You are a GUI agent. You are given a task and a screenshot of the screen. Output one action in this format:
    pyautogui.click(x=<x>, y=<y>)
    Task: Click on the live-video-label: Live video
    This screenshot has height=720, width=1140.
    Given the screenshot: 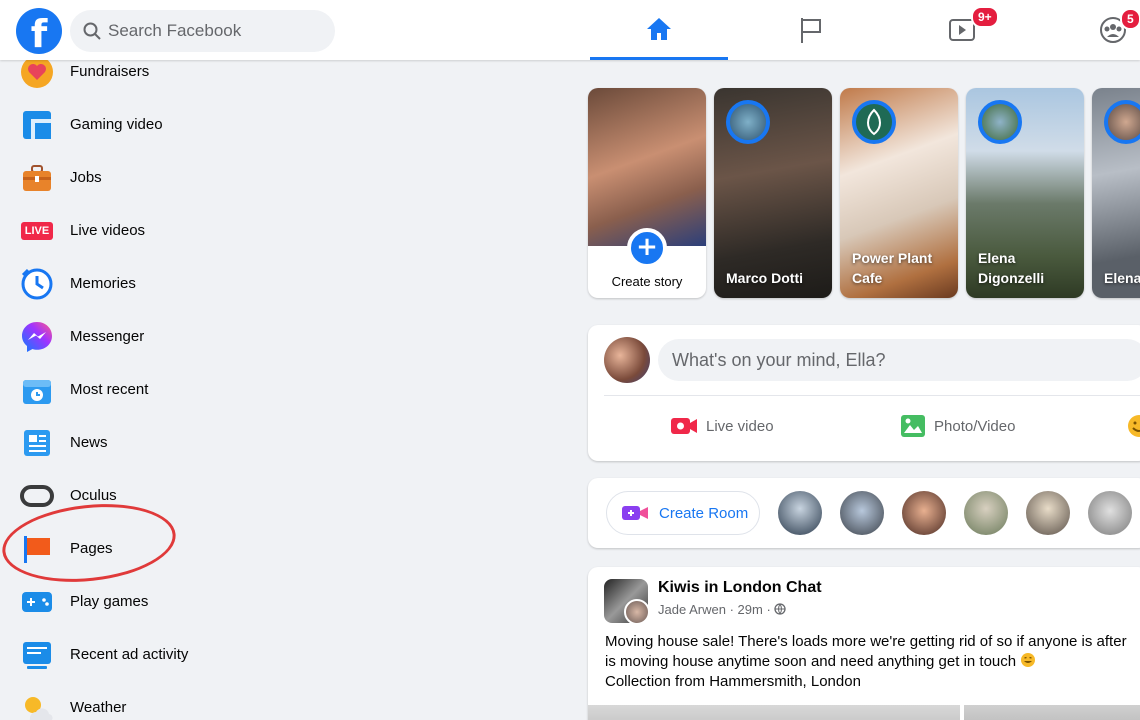 What is the action you would take?
    pyautogui.click(x=740, y=426)
    